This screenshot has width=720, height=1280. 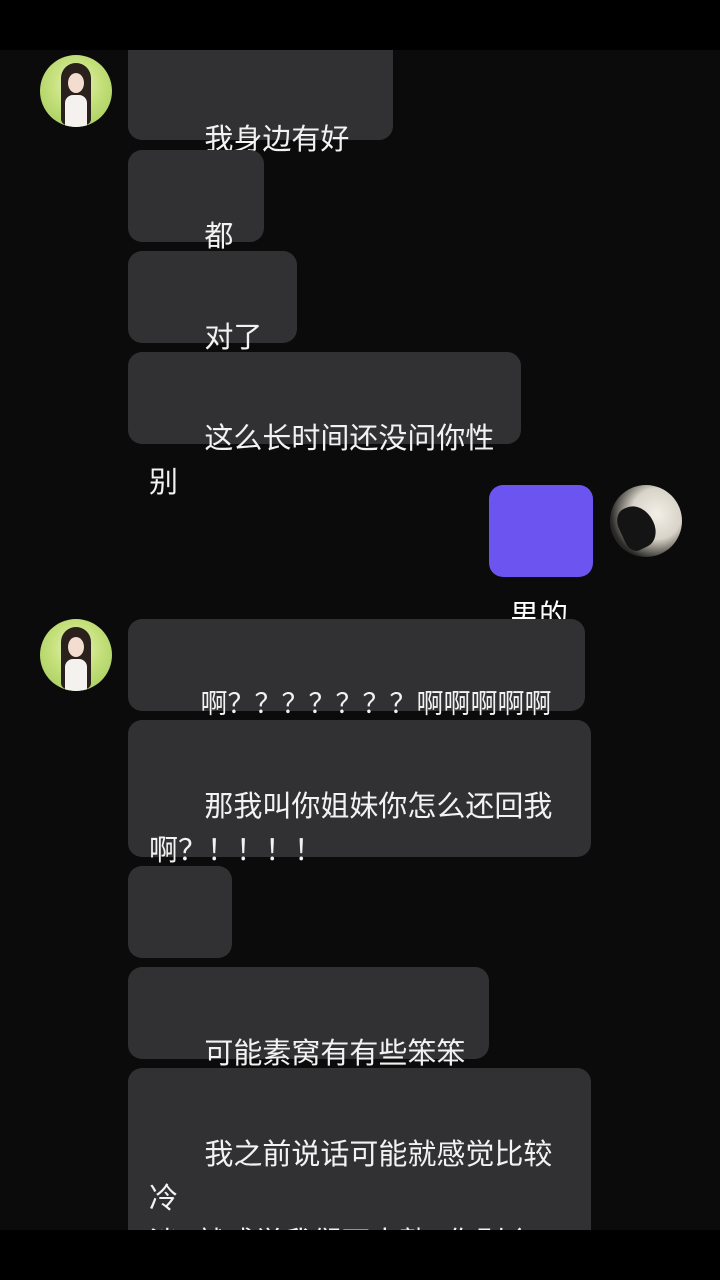 I want to click on avatar-dark-shape, so click(x=637, y=527).